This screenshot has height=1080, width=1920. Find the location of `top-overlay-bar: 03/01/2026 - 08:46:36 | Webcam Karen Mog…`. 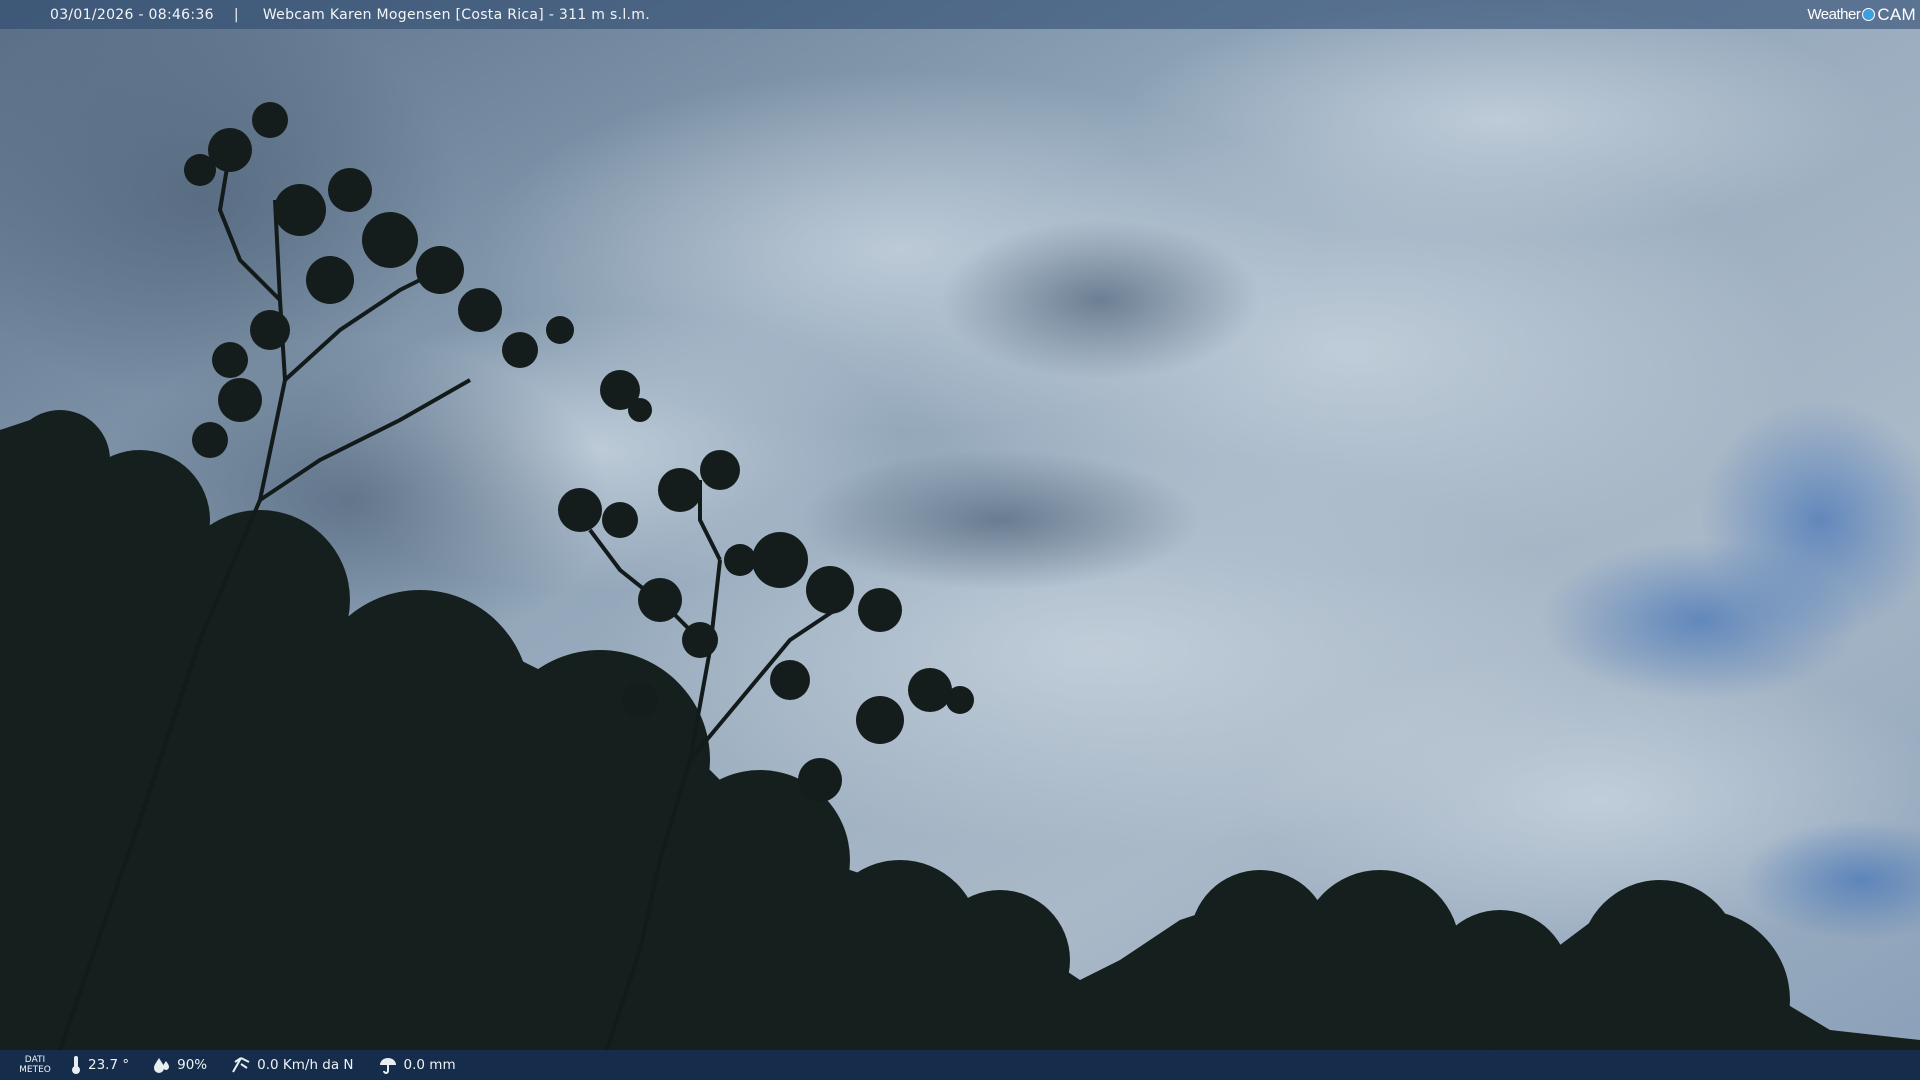

top-overlay-bar: 03/01/2026 - 08:46:36 | Webcam Karen Mog… is located at coordinates (960, 14).